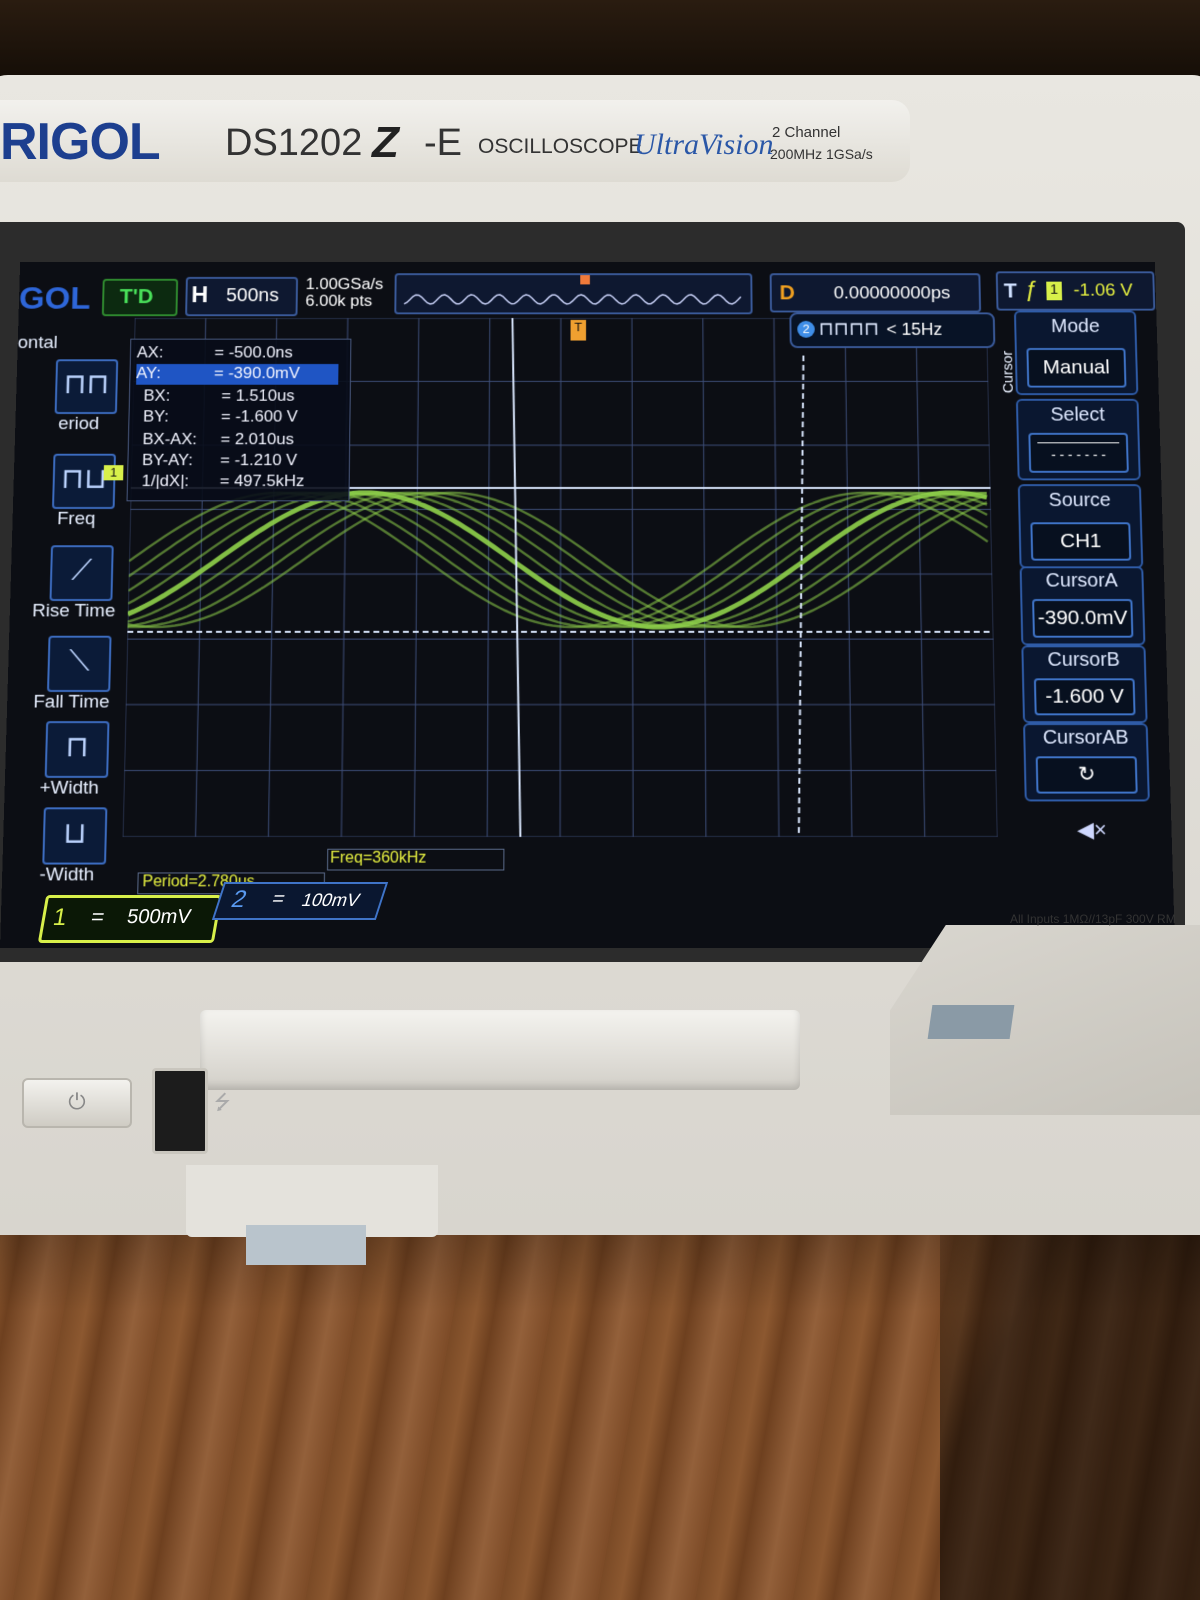 The width and height of the screenshot is (1200, 1600). I want to click on ch2-scale-badge: 2 = 100mV, so click(300, 901).